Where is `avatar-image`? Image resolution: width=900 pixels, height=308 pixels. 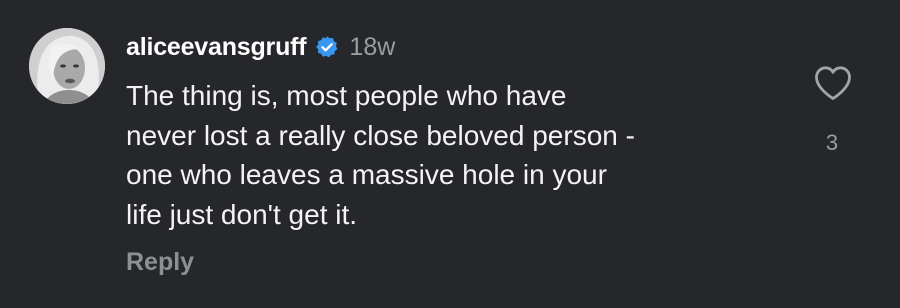
avatar-image is located at coordinates (67, 66).